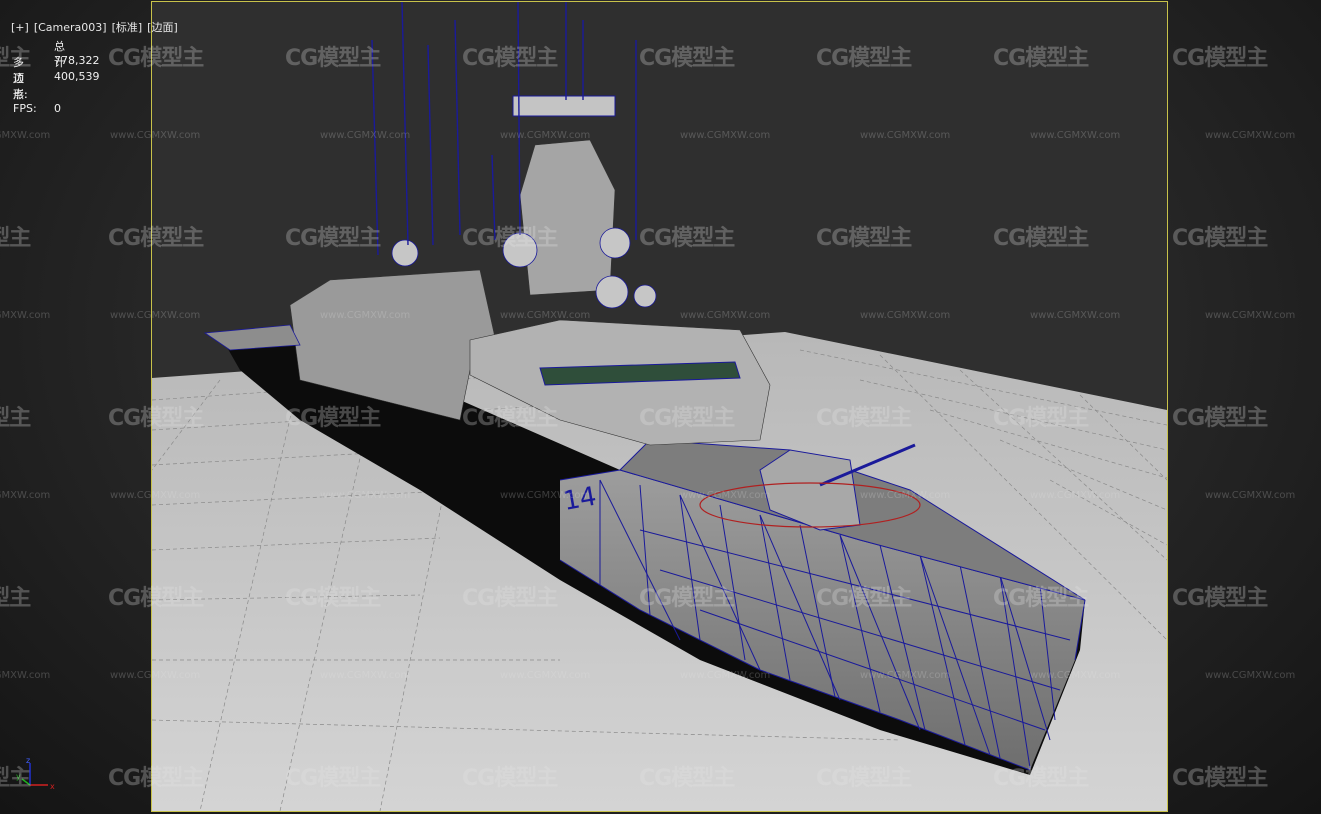 The height and width of the screenshot is (814, 1321). I want to click on viewport-shading-label: [标准], so click(127, 27).